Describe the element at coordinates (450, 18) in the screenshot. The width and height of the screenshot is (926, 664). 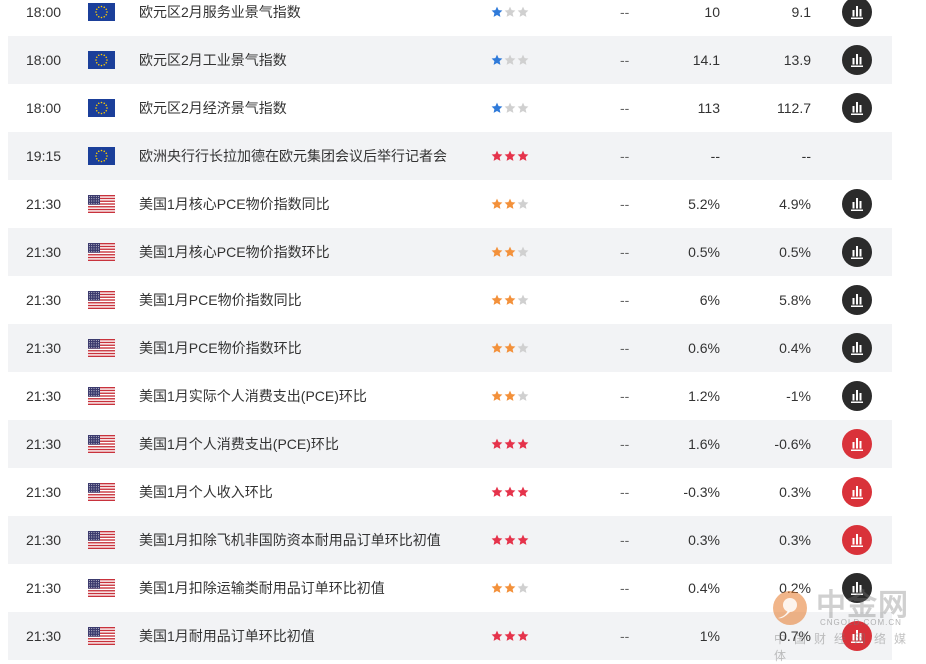
I see `calendar-row: 18:00 欧元区2月服务业景气指数 -- 10 9.1` at that location.